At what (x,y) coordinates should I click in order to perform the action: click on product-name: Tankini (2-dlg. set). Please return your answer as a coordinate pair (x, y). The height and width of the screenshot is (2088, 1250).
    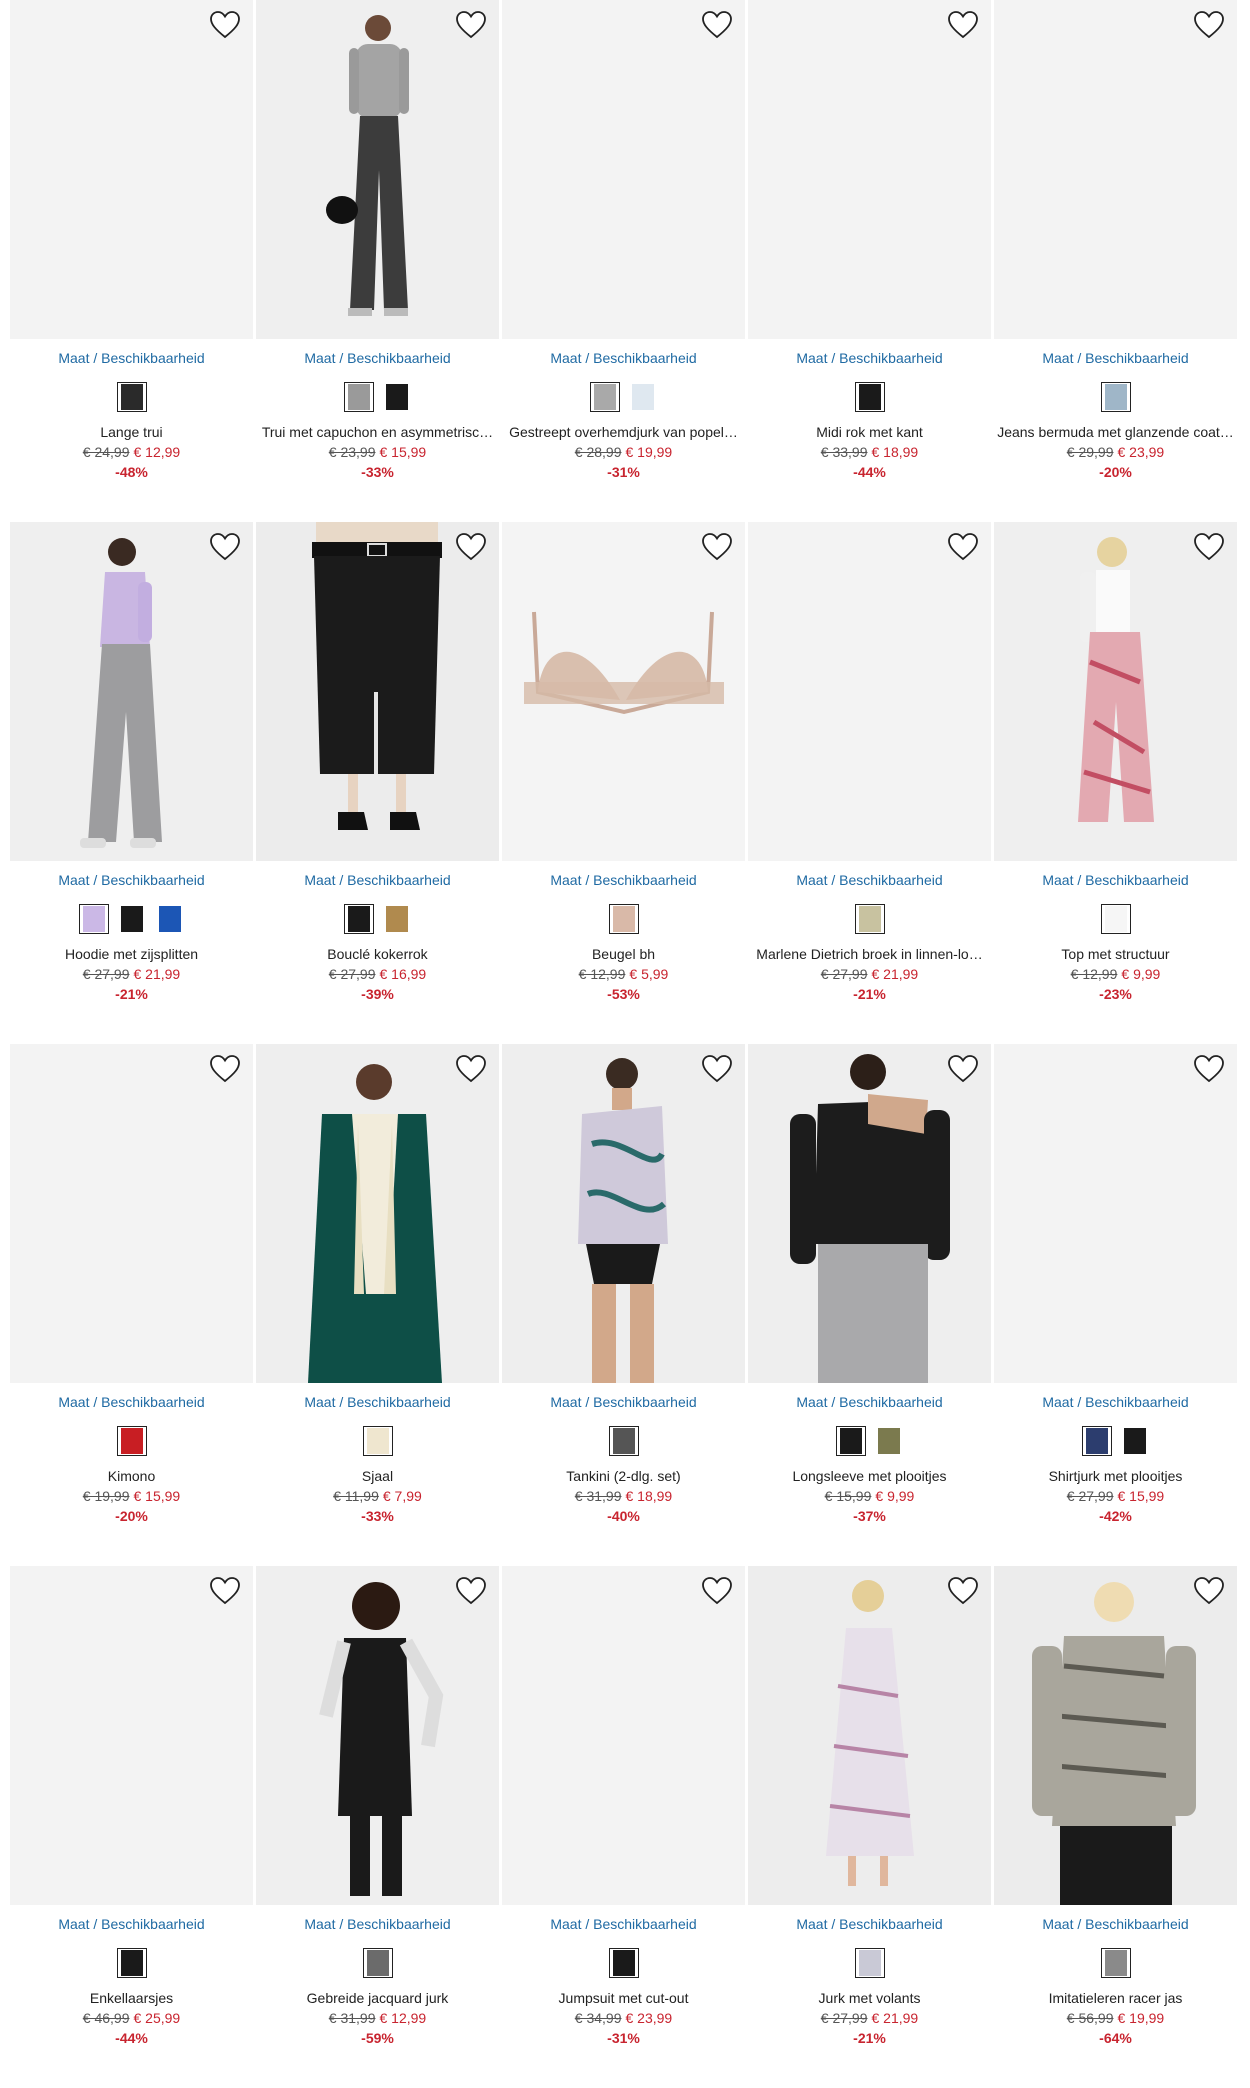
    Looking at the image, I should click on (623, 1476).